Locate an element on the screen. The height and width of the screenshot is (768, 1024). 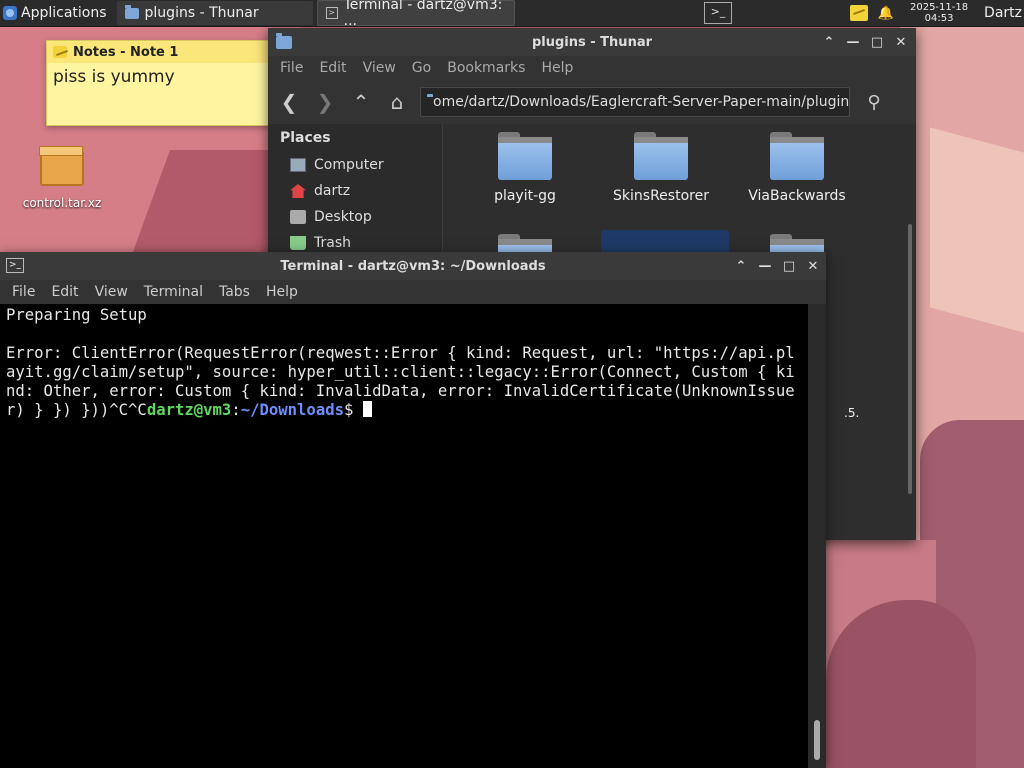
places-heading: Places is located at coordinates (305, 138).